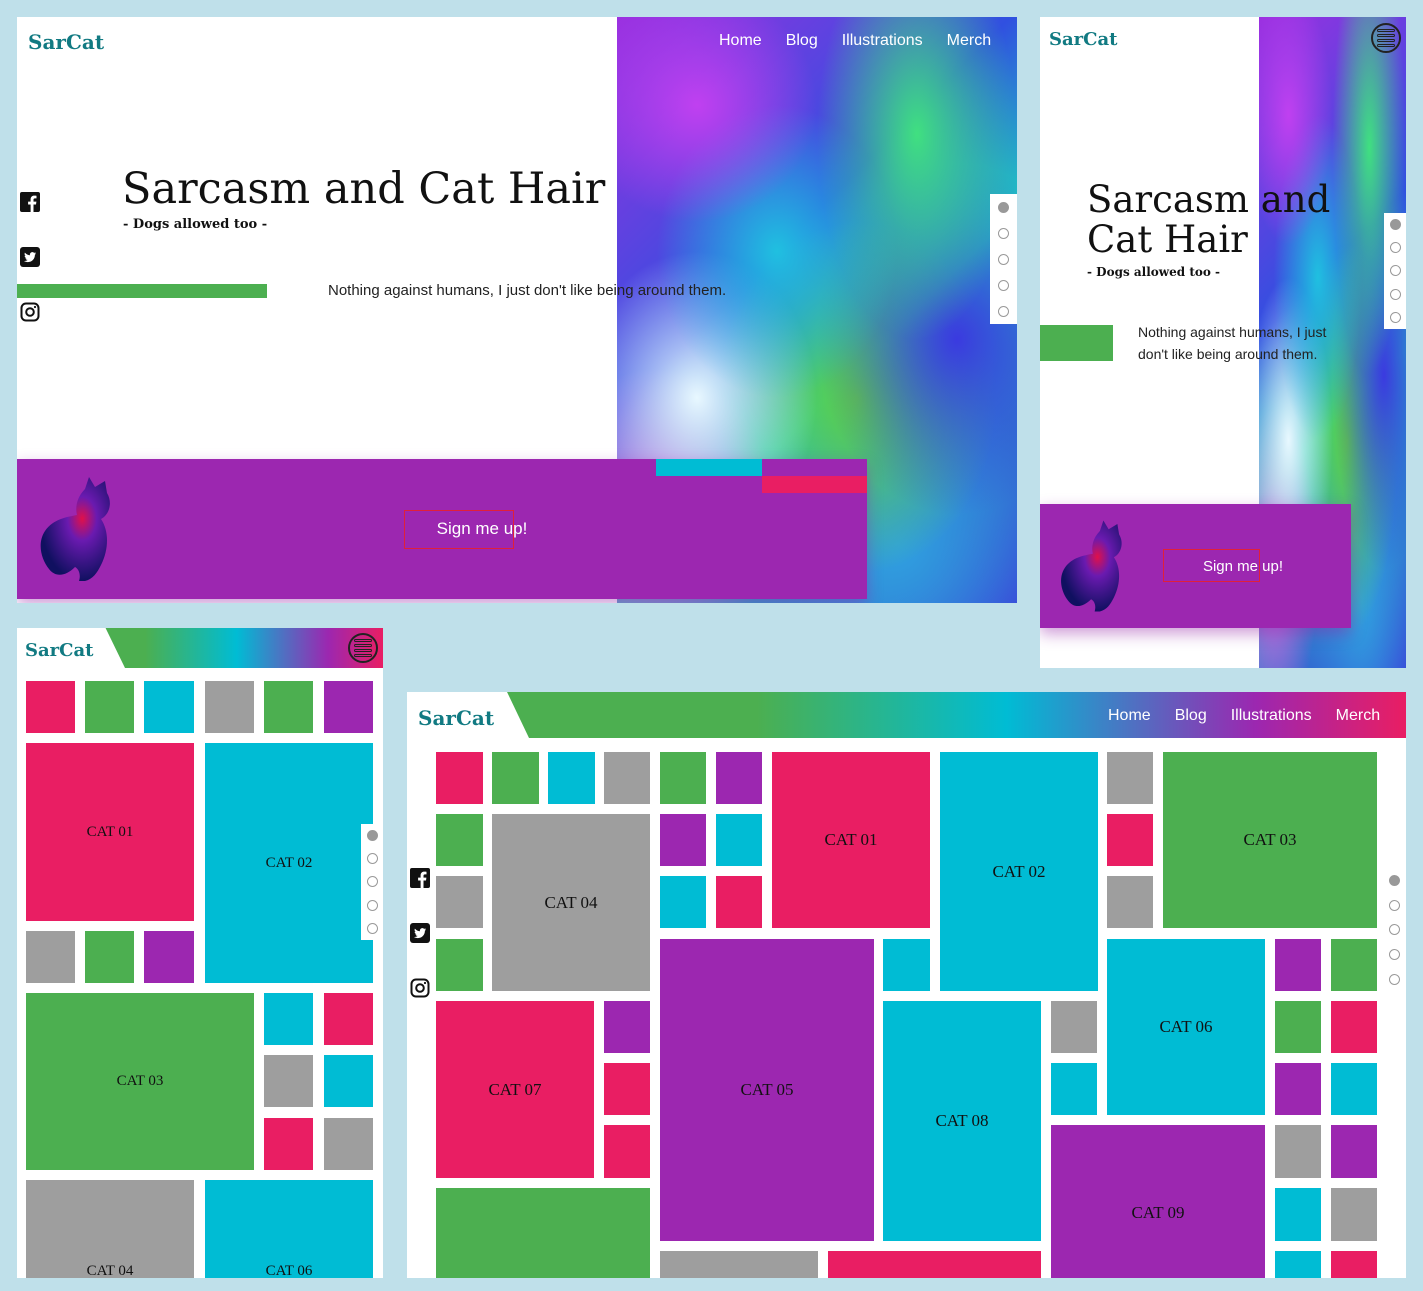 The width and height of the screenshot is (1423, 1291). I want to click on gallery-tile-cat-09: CAT 09, so click(1158, 1201).